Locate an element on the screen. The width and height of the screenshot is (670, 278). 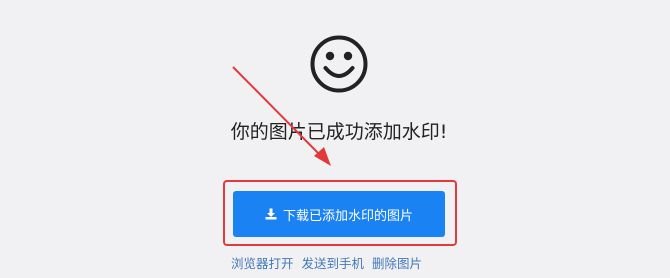
send-to-phone-link: 发送到手机 is located at coordinates (333, 263).